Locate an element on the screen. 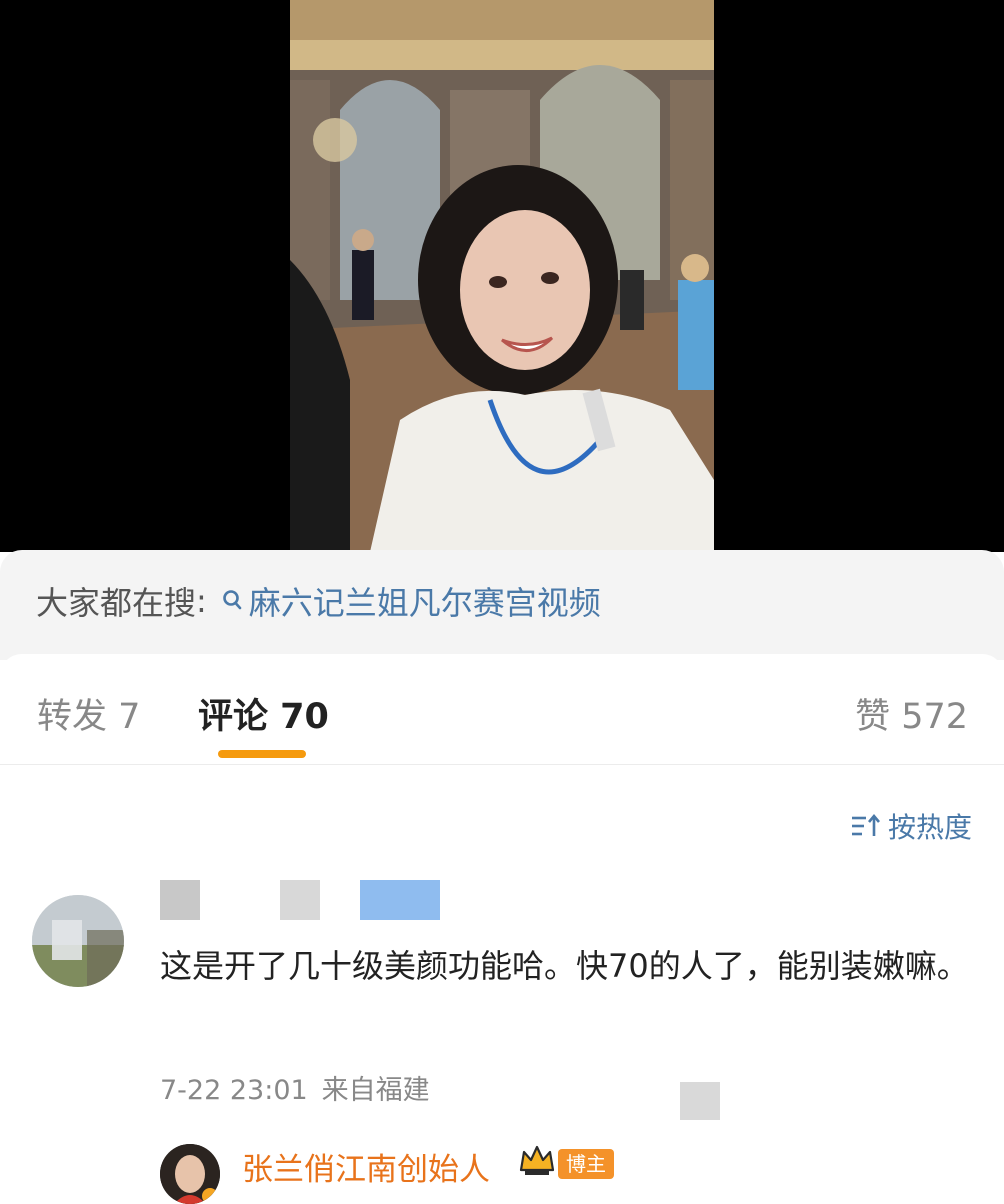  comment-text: 这是开了几十级美颜功能哈。快70的人了，能别装嫩嘛。 is located at coordinates (564, 966).